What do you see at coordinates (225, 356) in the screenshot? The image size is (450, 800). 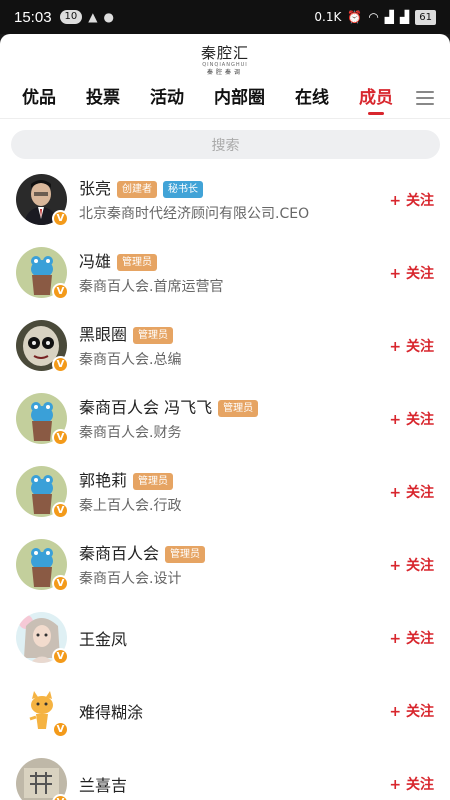 I see `member-row: V 黑眼圈 管理员秦商百人会.总编 + 关注` at bounding box center [225, 356].